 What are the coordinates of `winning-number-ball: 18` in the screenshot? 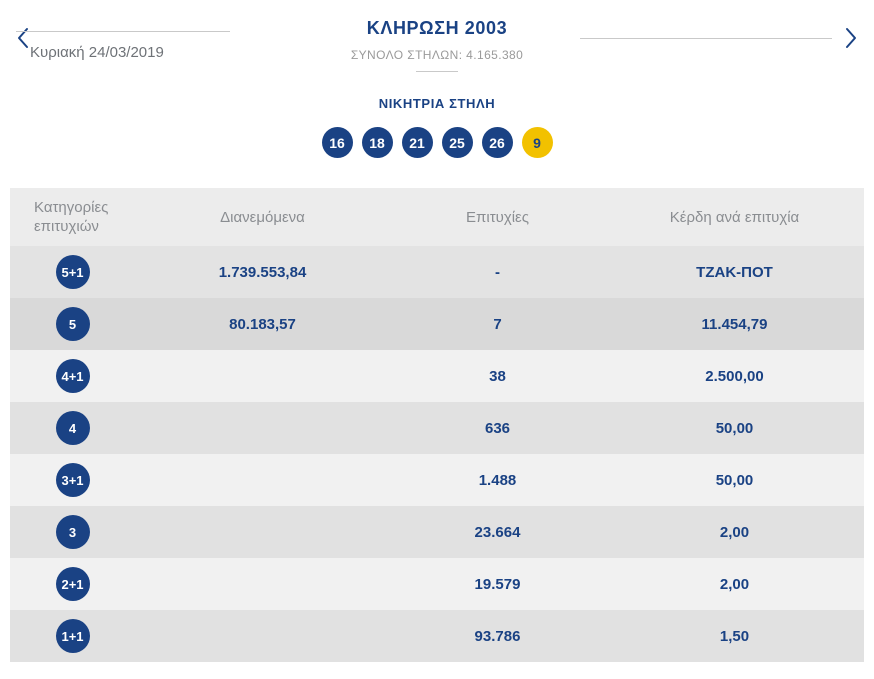 It's located at (377, 142).